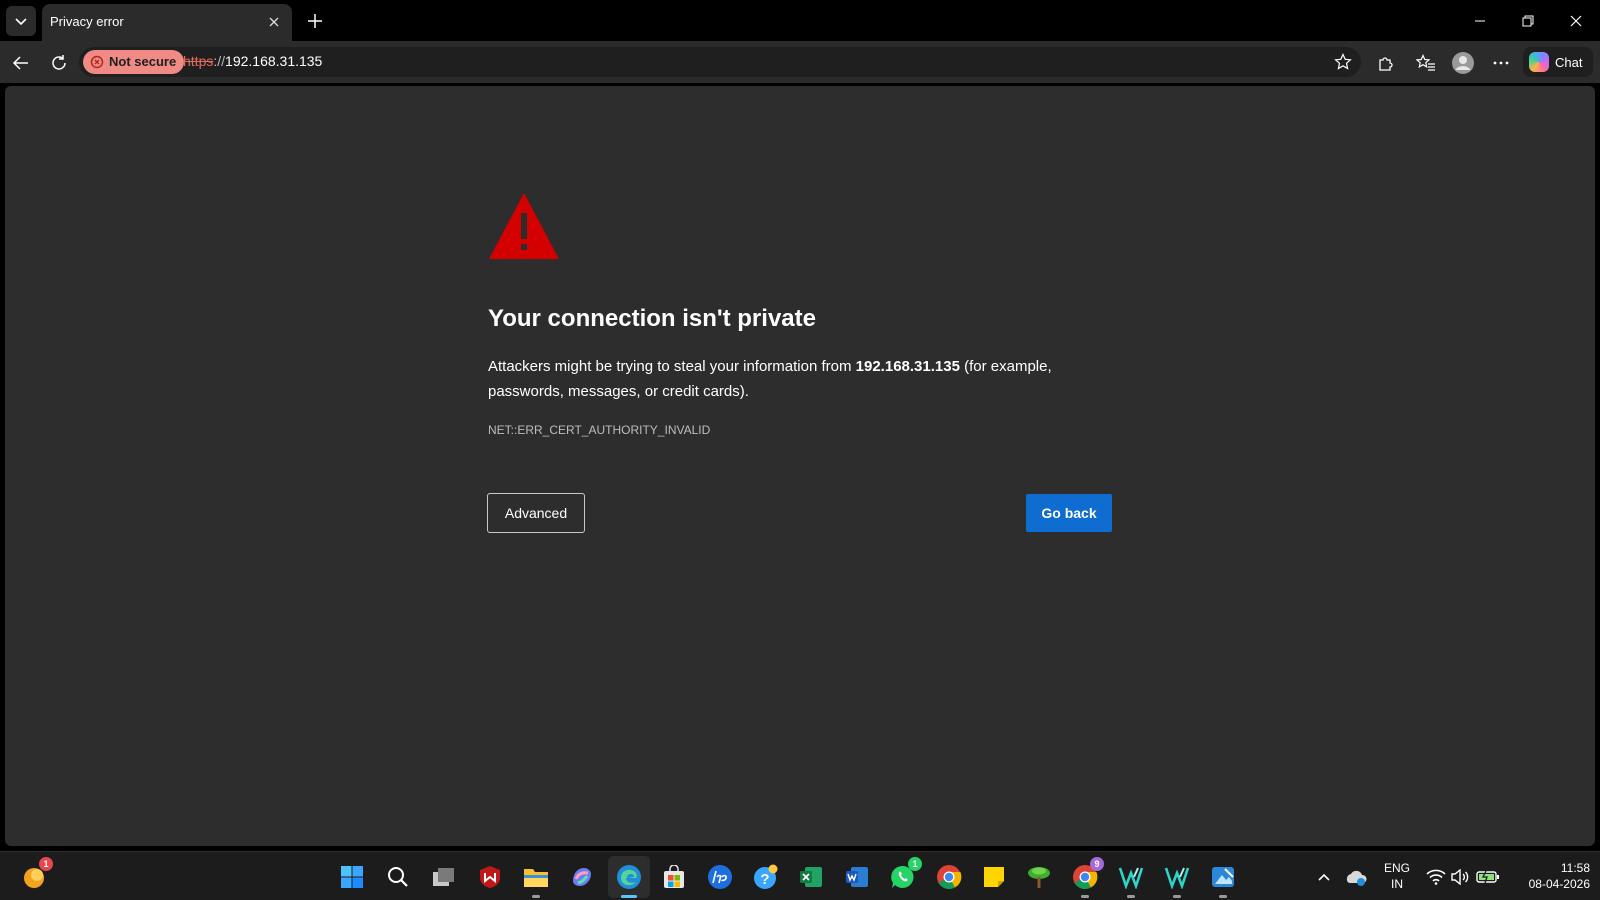  Describe the element at coordinates (1069, 513) in the screenshot. I see `go-back-button: Go back` at that location.